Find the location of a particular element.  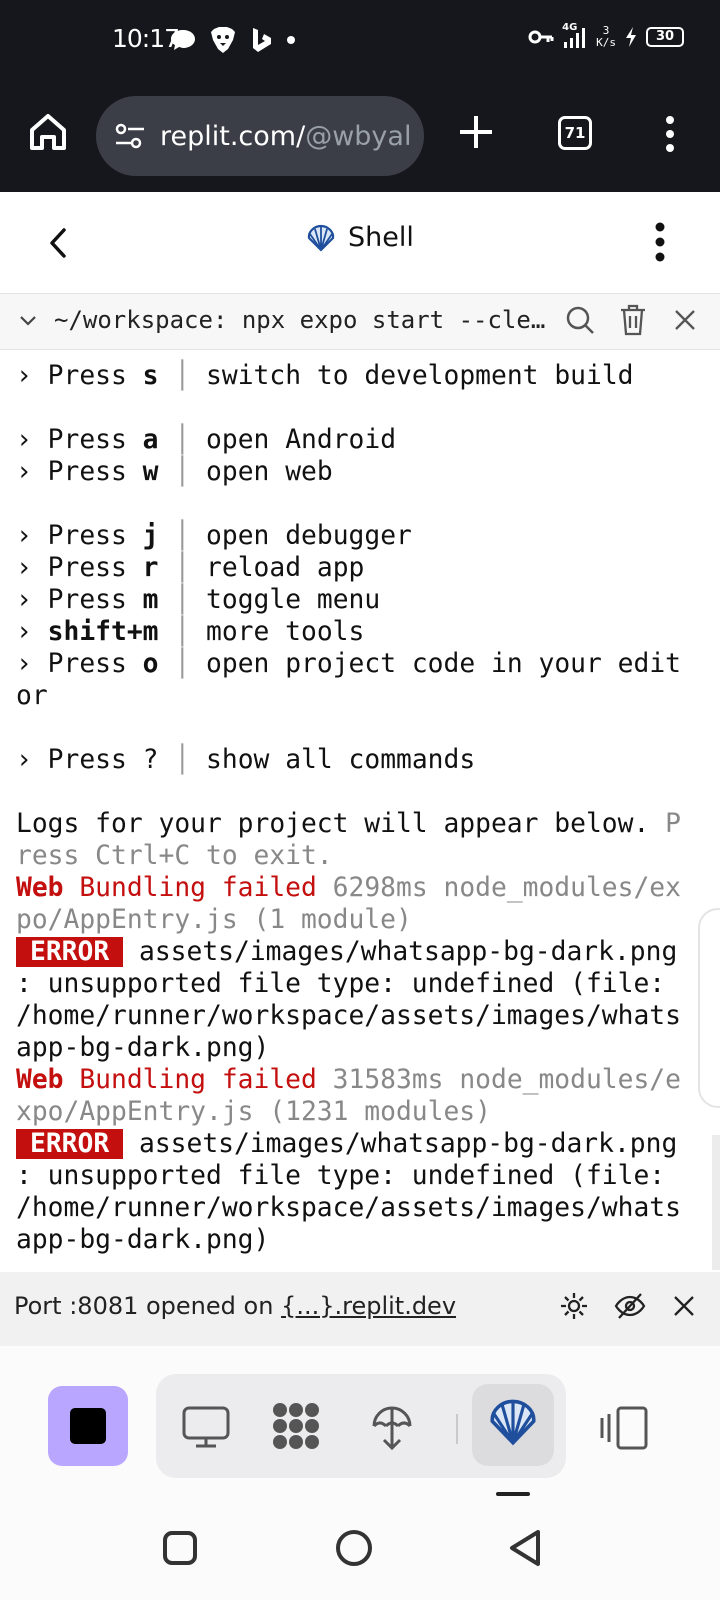

battery-level: 30 is located at coordinates (665, 36).